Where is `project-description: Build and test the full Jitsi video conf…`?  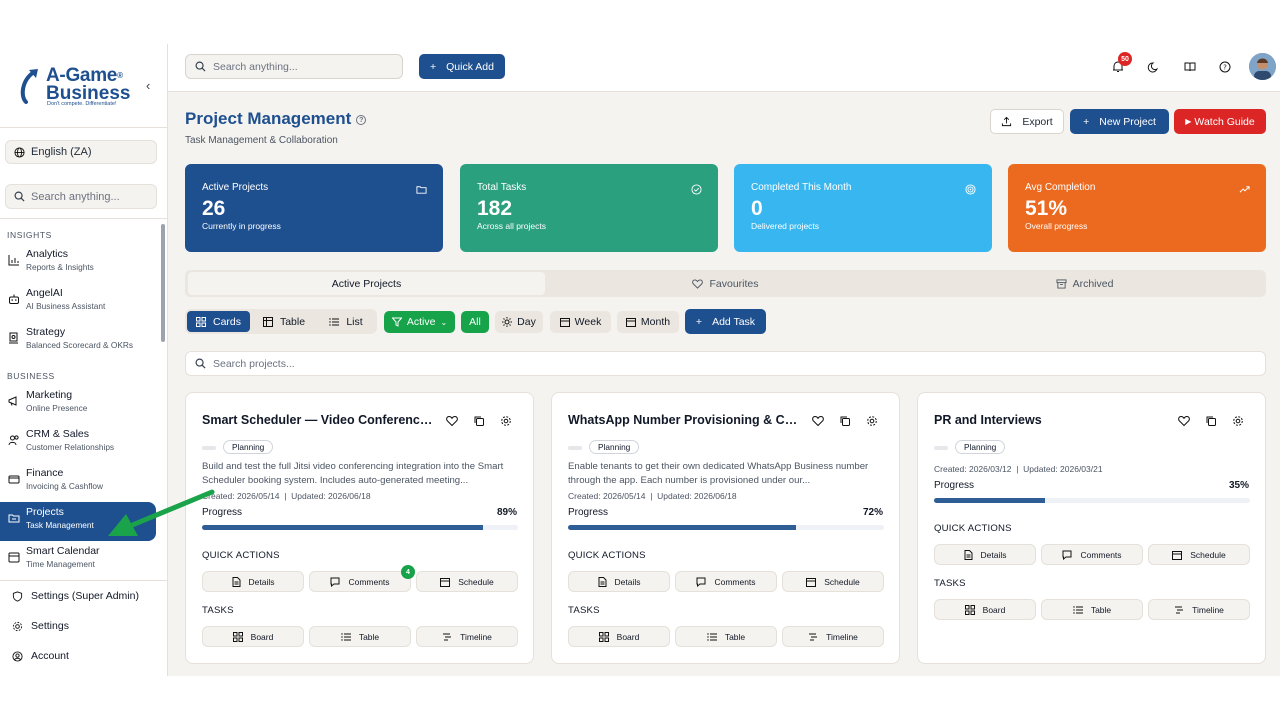
project-description: Build and test the full Jitsi video conf… is located at coordinates (353, 473).